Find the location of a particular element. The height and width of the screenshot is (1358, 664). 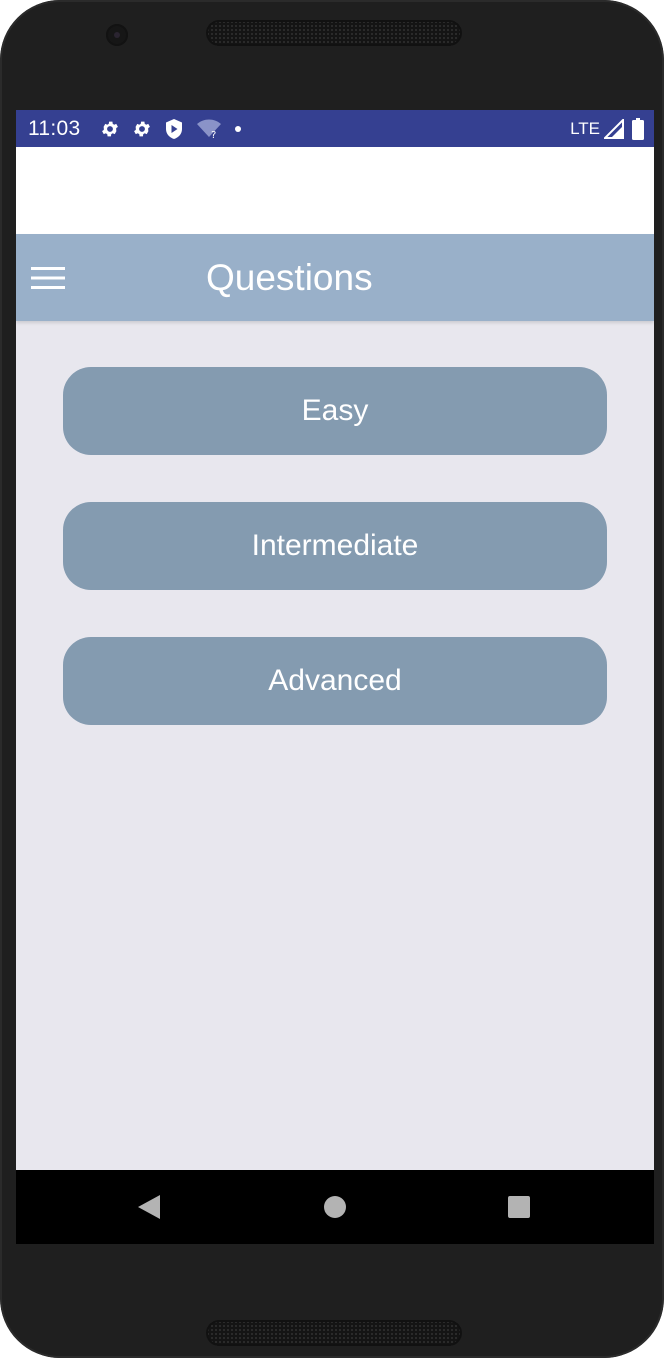

cellular-signal-icon is located at coordinates (614, 129).